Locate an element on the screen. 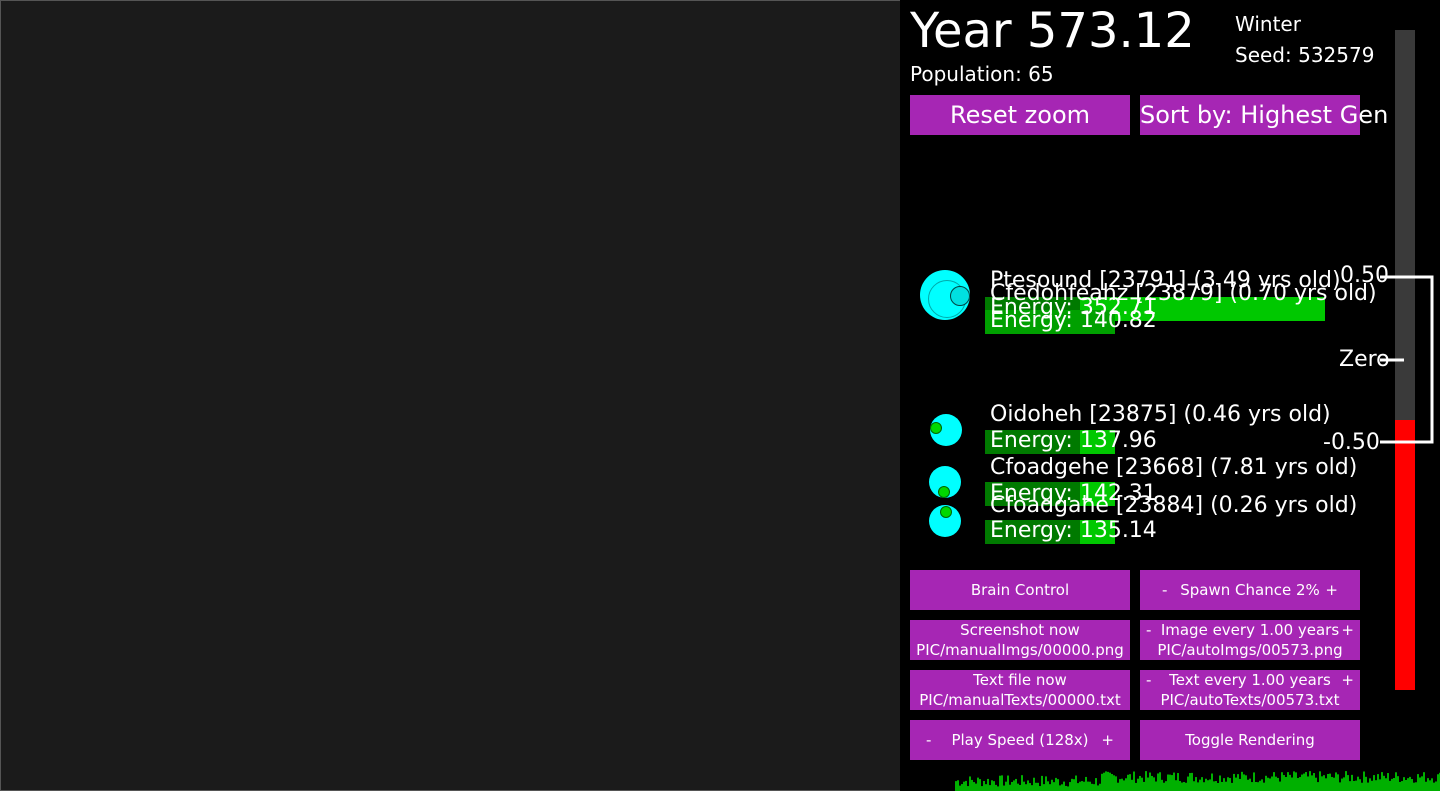  brain-meter-fill is located at coordinates (1405, 555).